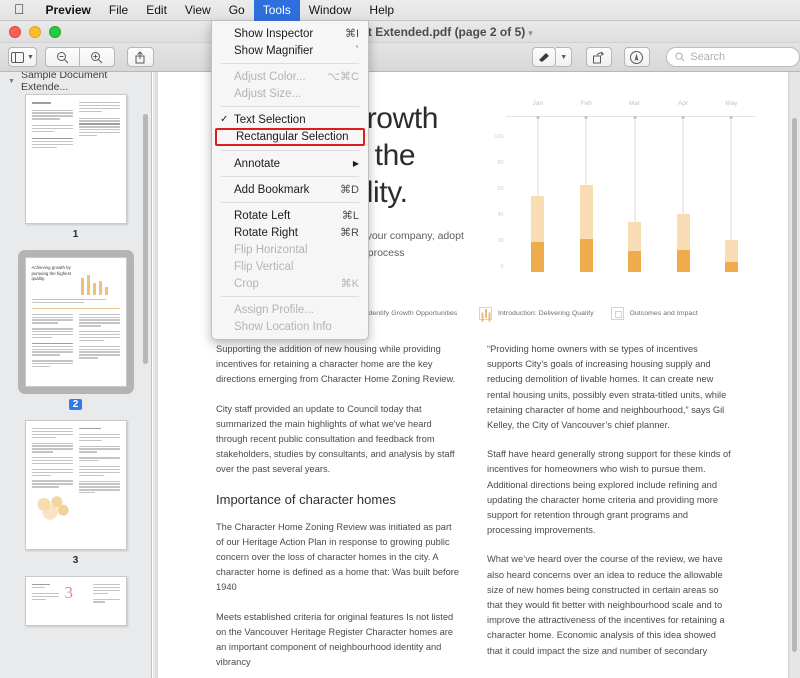 This screenshot has height=678, width=800. Describe the element at coordinates (546, 313) in the screenshot. I see `feature-label: Introduction: Delivering Quality` at that location.